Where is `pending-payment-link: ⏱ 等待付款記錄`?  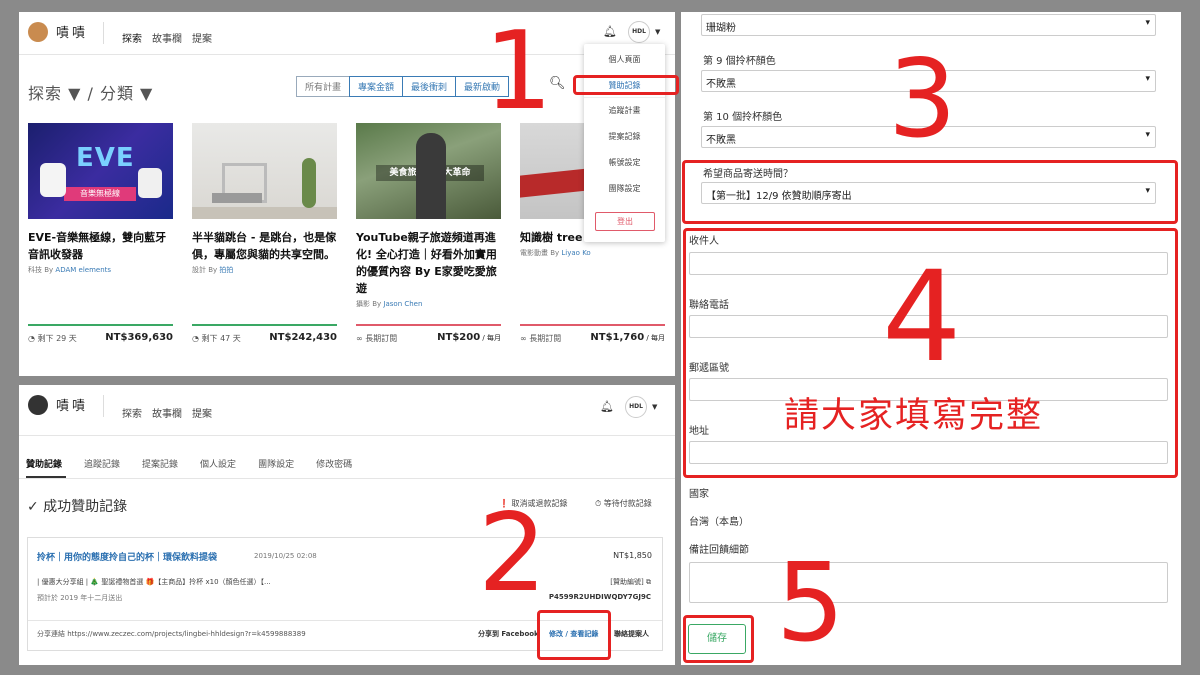
pending-payment-link: ⏱ 等待付款記錄 is located at coordinates (623, 503).